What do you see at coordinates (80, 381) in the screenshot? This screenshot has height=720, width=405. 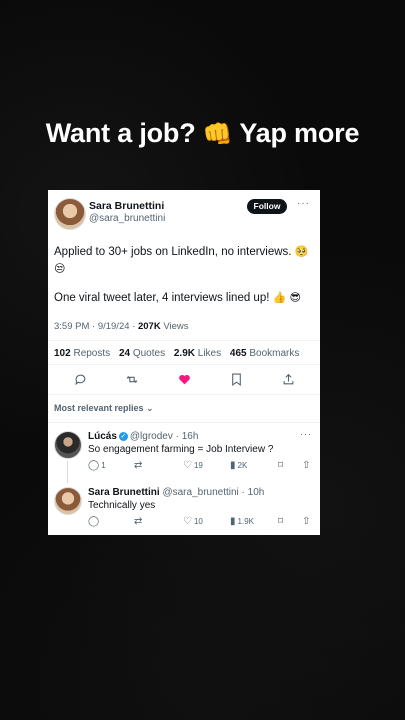 I see `reply-icon` at bounding box center [80, 381].